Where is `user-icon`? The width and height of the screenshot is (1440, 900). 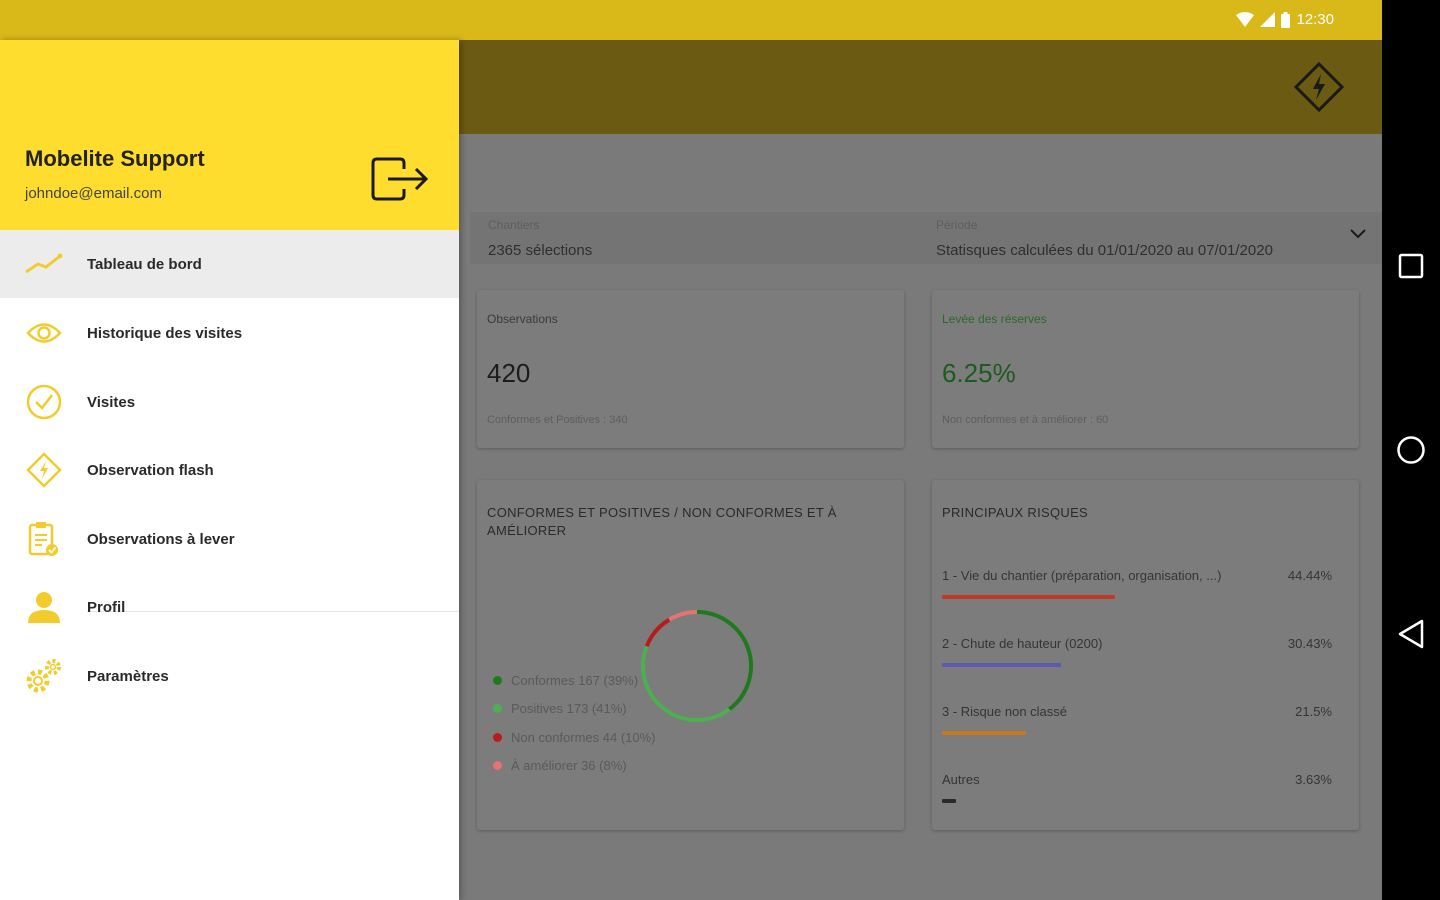 user-icon is located at coordinates (44, 607).